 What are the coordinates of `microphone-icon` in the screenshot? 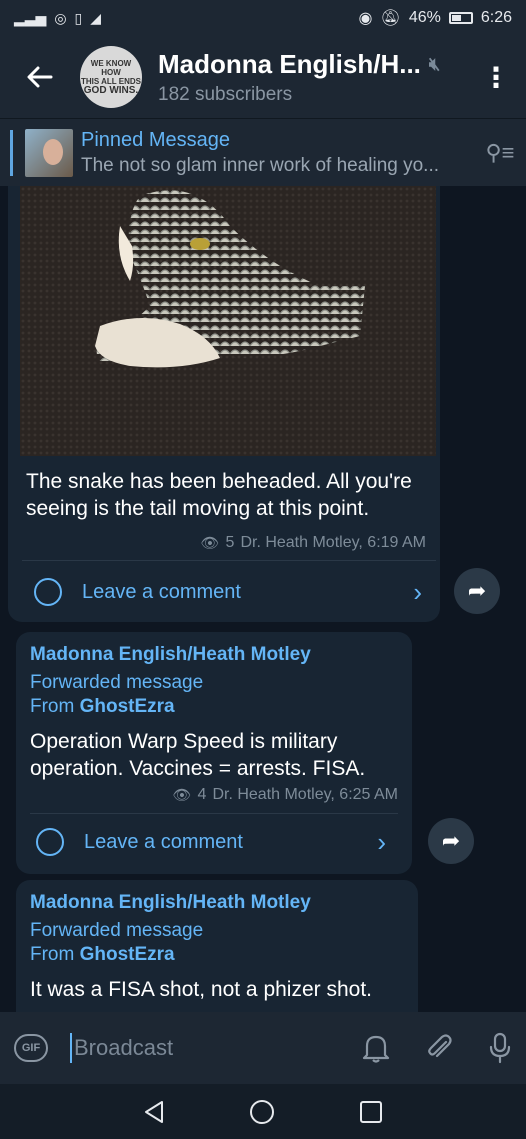 It's located at (500, 1048).